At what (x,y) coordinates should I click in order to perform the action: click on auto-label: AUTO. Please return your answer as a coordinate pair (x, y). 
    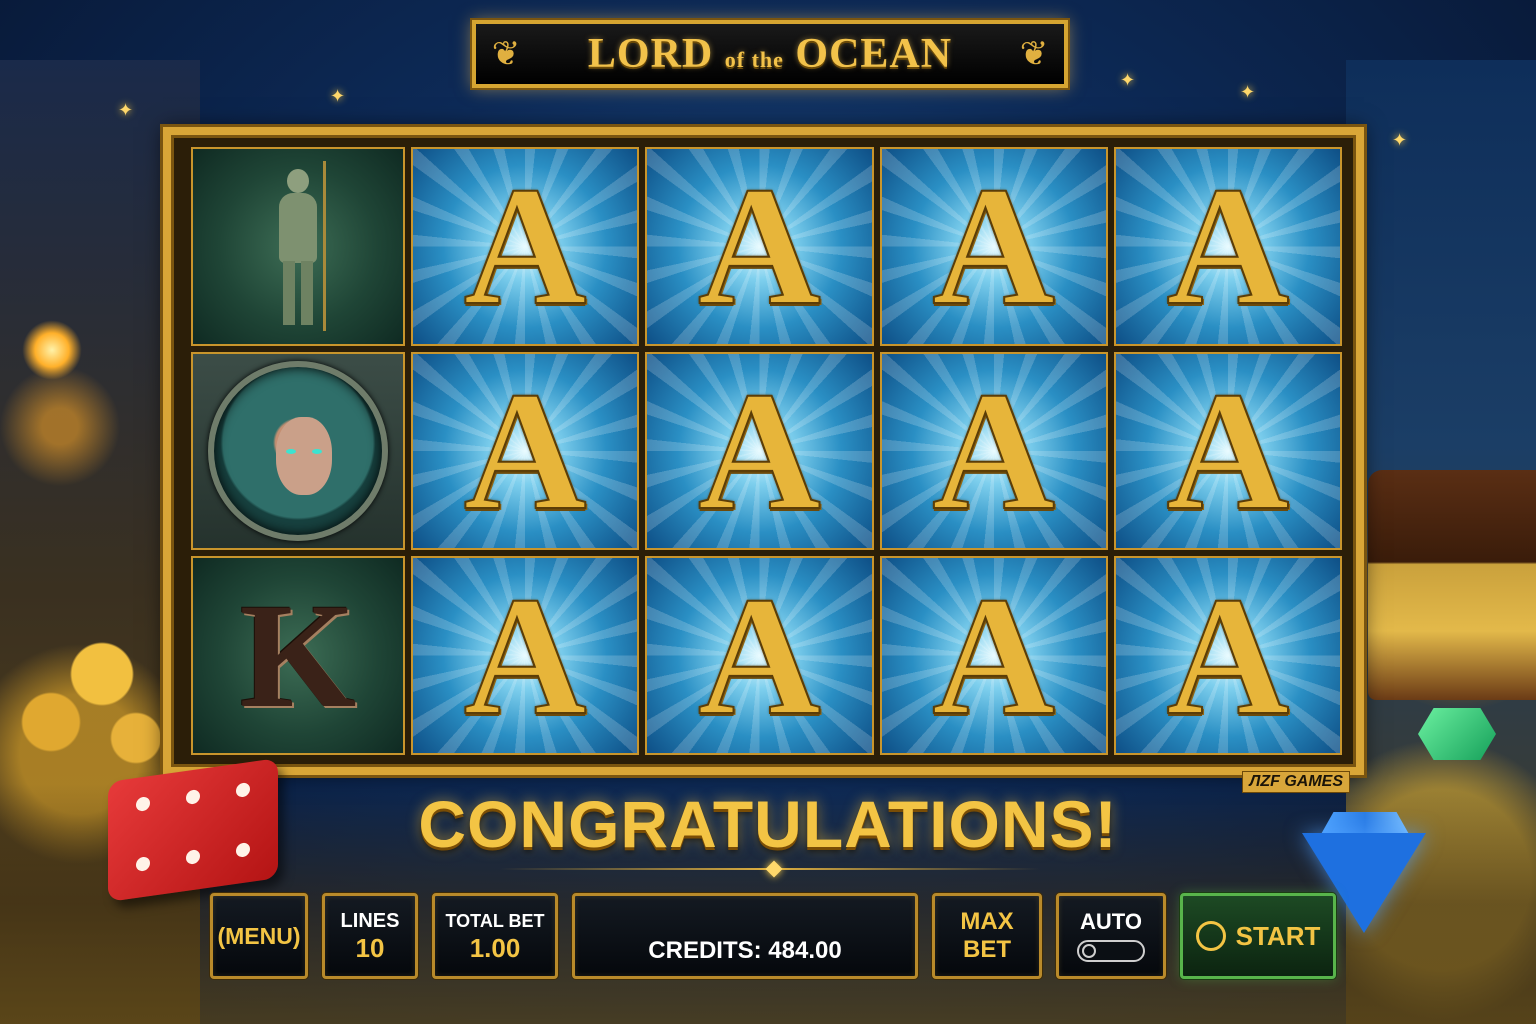
    Looking at the image, I should click on (1111, 921).